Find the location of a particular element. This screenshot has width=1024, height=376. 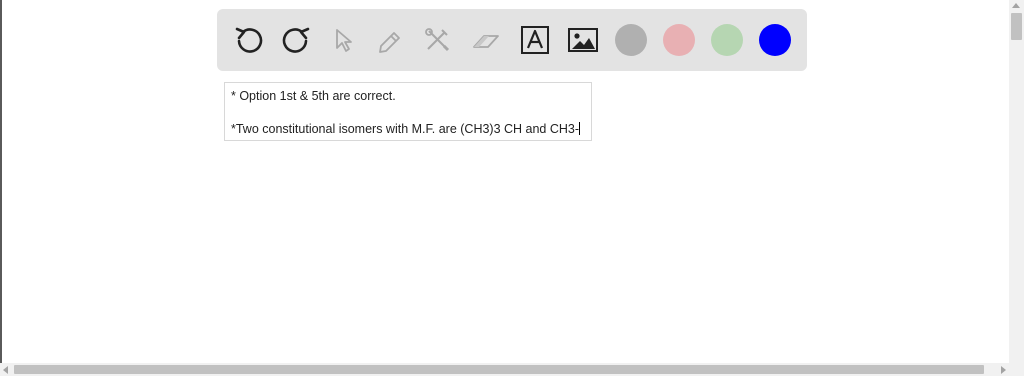

select-pointer-icon is located at coordinates (344, 40).